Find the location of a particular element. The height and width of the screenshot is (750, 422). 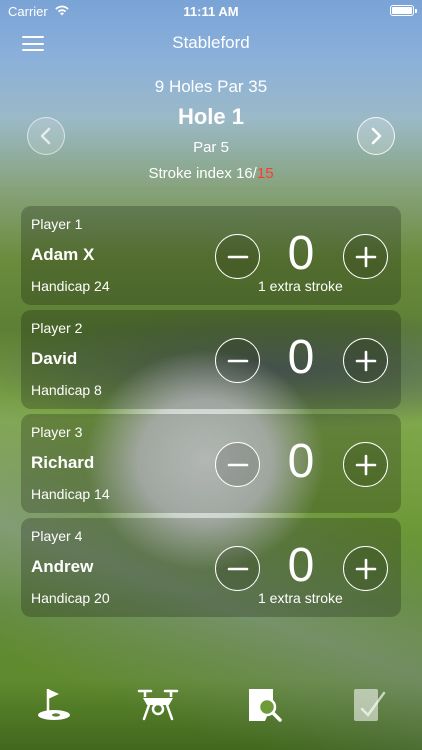

chevron-left-icon is located at coordinates (45, 136).